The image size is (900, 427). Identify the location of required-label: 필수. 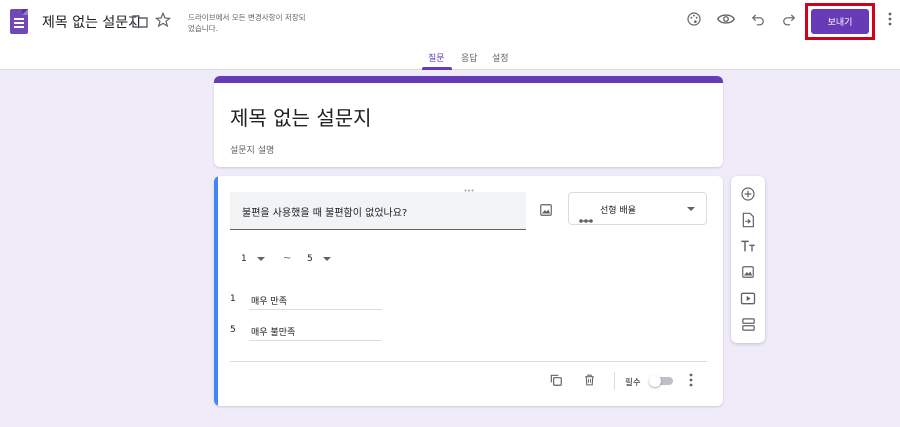
(633, 383).